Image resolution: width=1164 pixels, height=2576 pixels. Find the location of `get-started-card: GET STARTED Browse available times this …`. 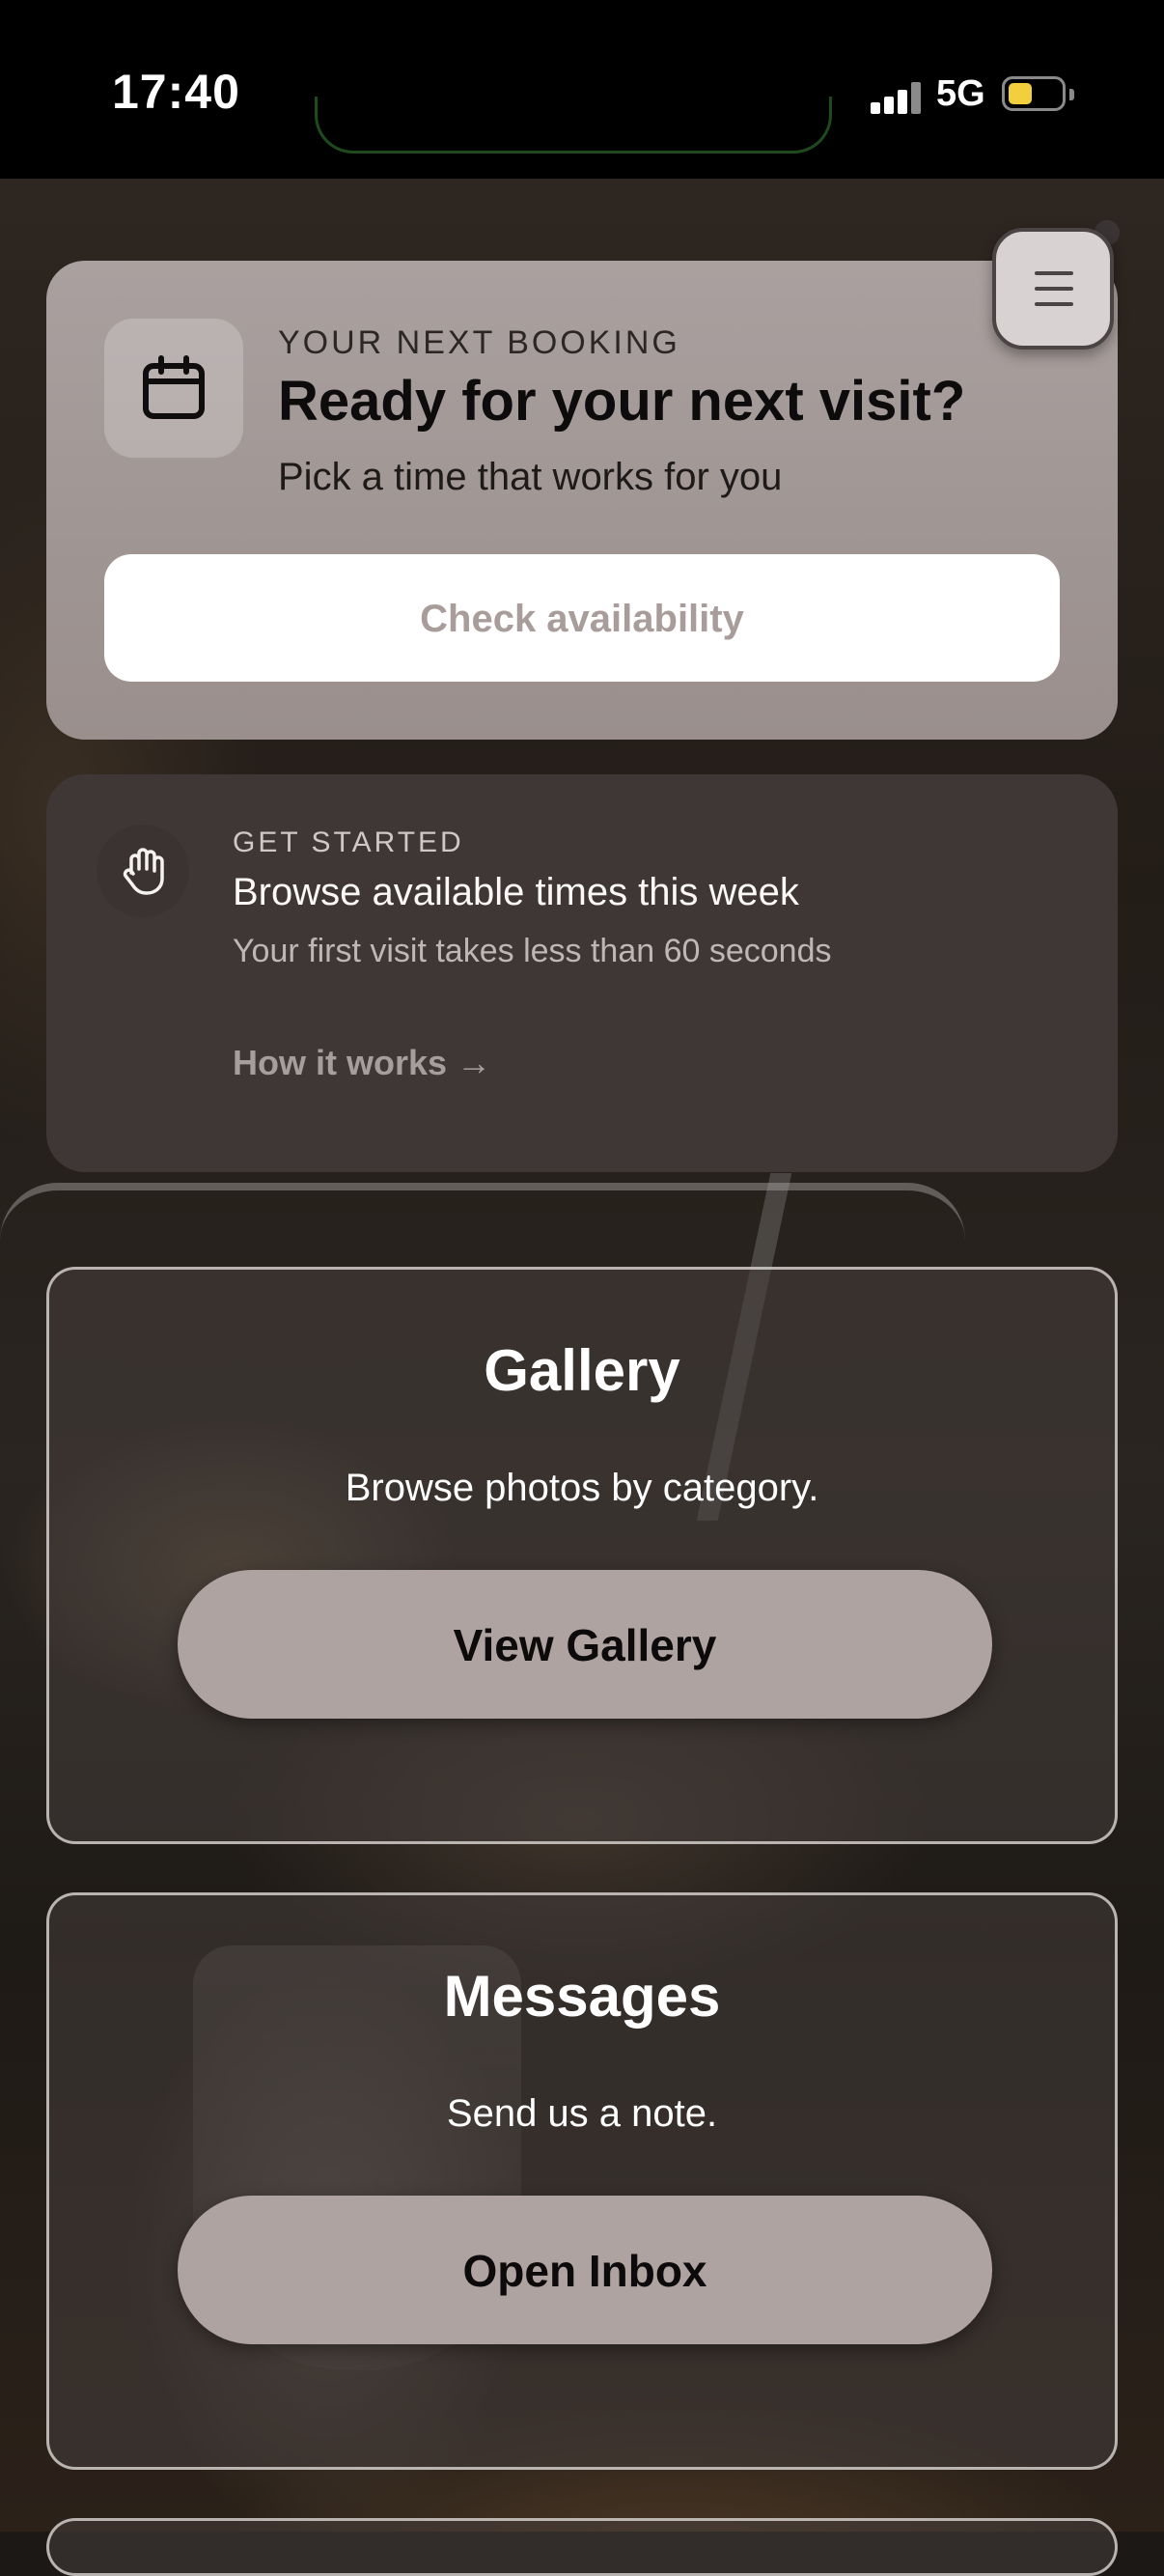

get-started-card: GET STARTED Browse available times this … is located at coordinates (582, 973).